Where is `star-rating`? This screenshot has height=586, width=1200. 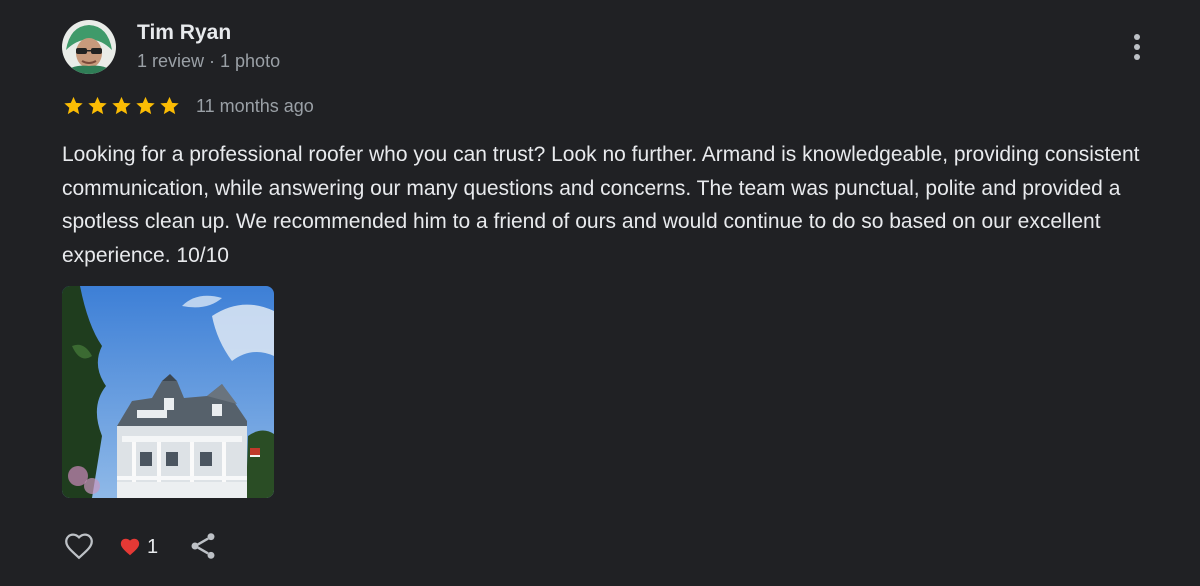
star-rating is located at coordinates (121, 106).